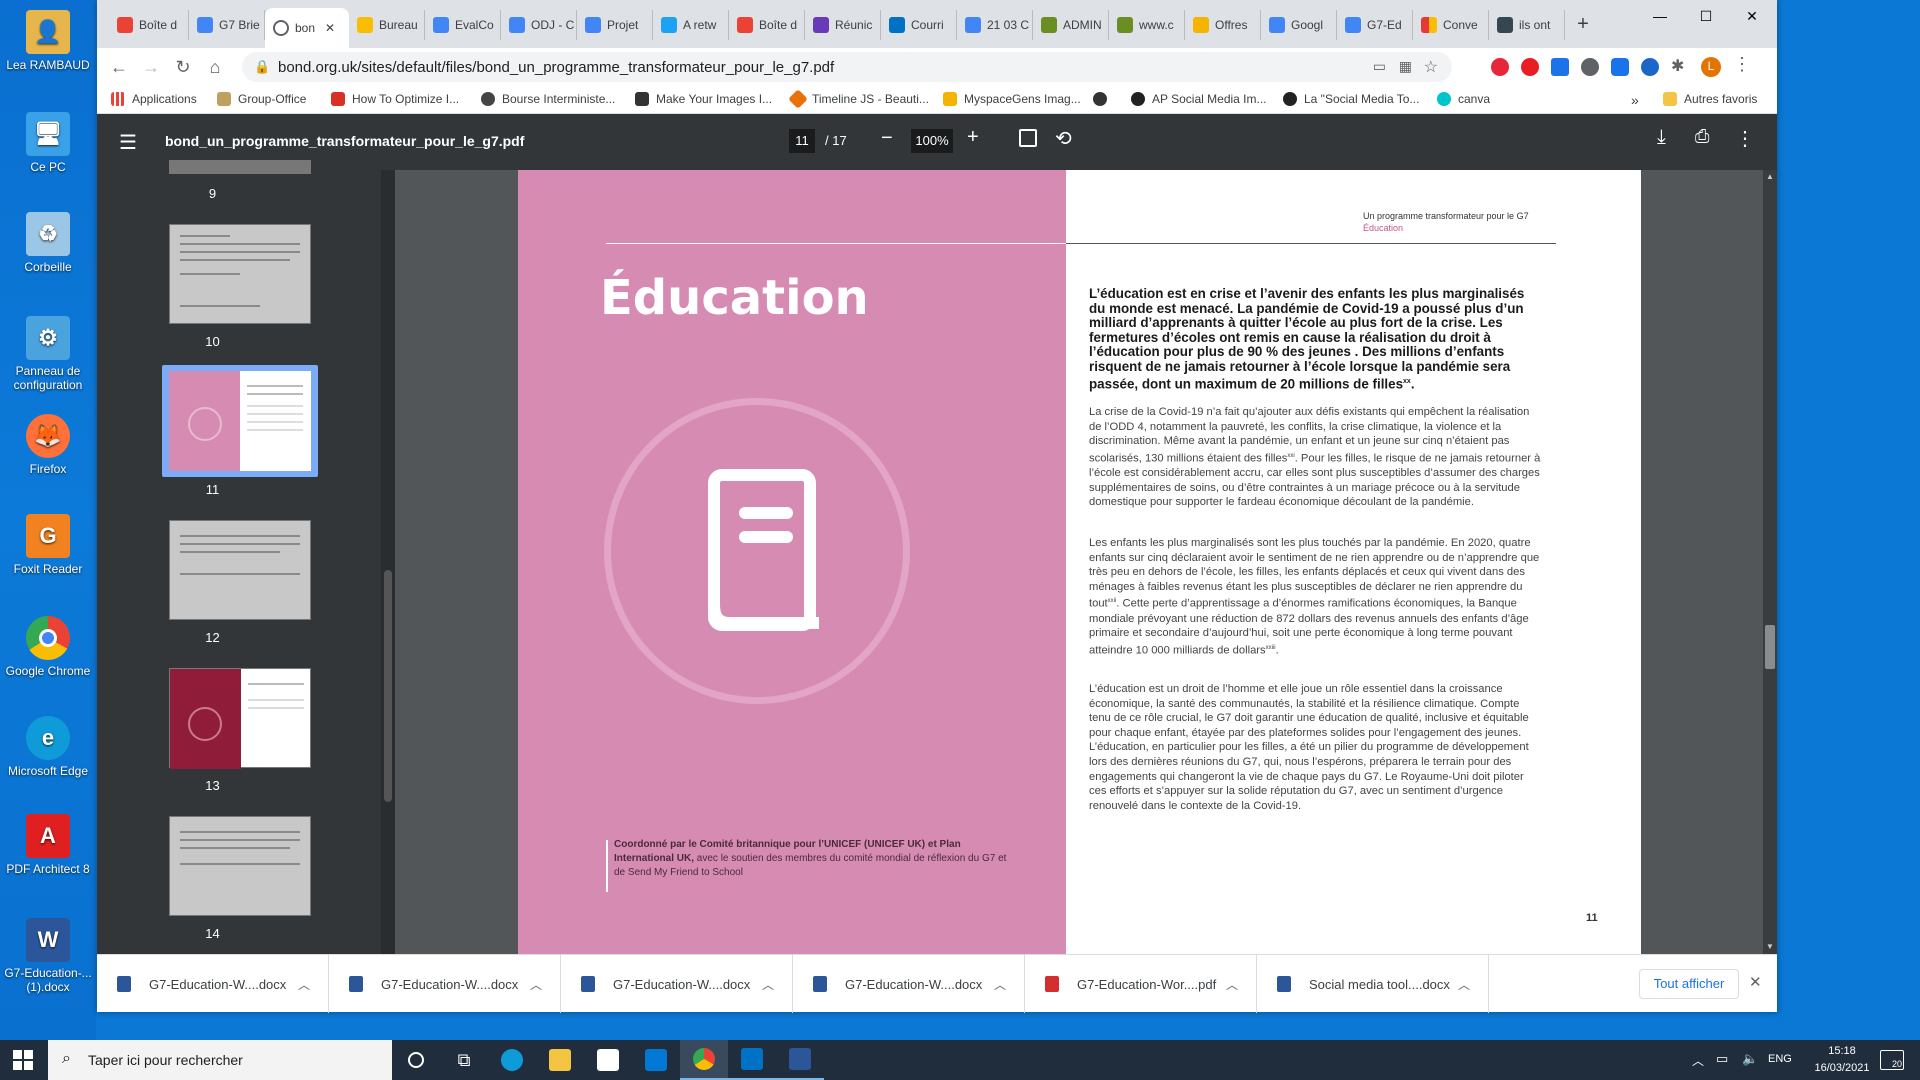 This screenshot has height=1080, width=1920. What do you see at coordinates (48, 845) in the screenshot?
I see `desktop-icon-pdf-architect: A PDF Architect 8` at bounding box center [48, 845].